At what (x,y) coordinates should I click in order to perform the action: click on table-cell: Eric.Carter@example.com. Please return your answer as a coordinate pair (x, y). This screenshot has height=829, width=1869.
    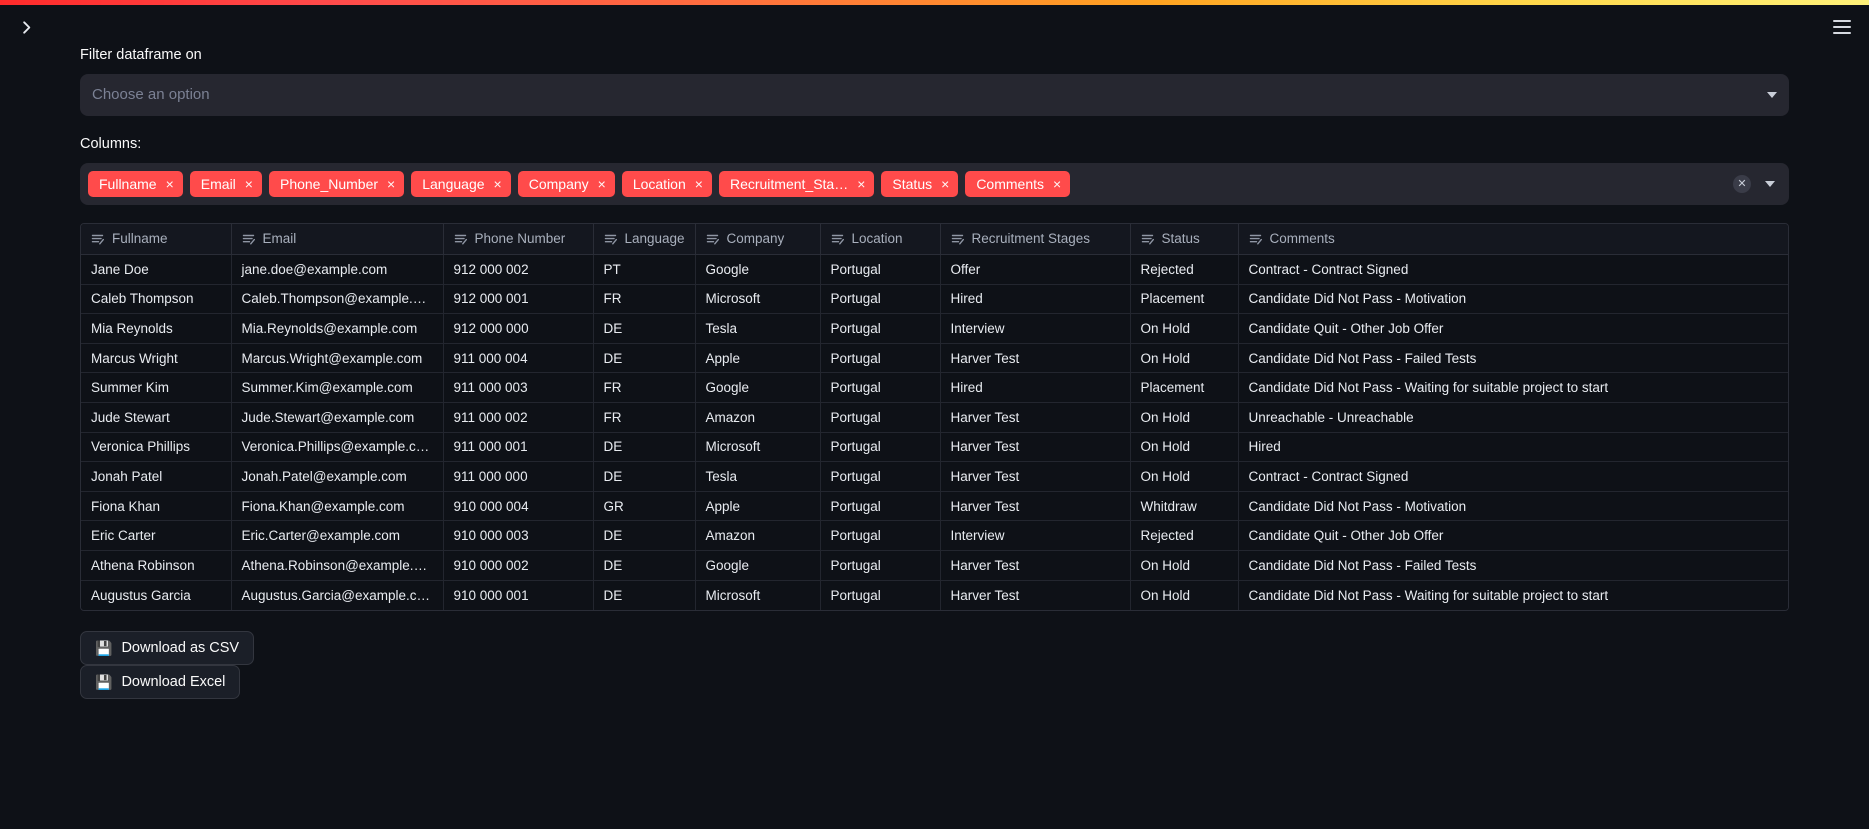
    Looking at the image, I should click on (337, 535).